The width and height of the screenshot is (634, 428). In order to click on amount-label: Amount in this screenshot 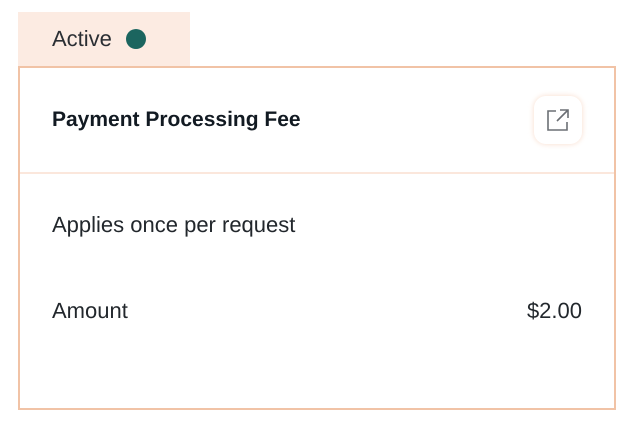, I will do `click(90, 311)`.